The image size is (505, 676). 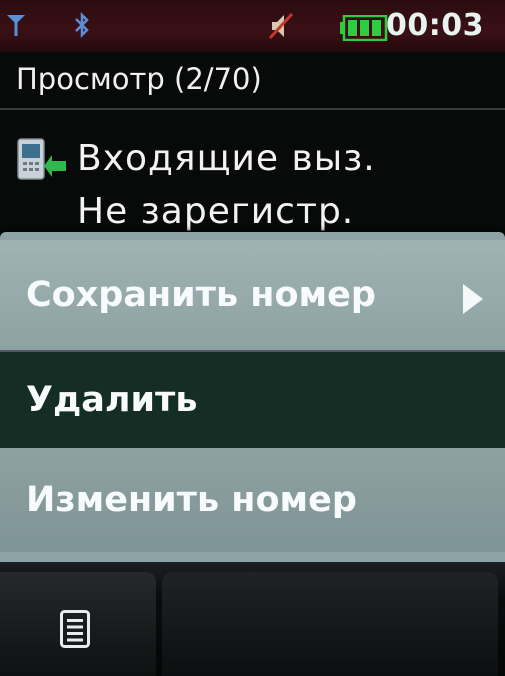 I want to click on page-title: Просмотр (2/70), so click(x=139, y=79).